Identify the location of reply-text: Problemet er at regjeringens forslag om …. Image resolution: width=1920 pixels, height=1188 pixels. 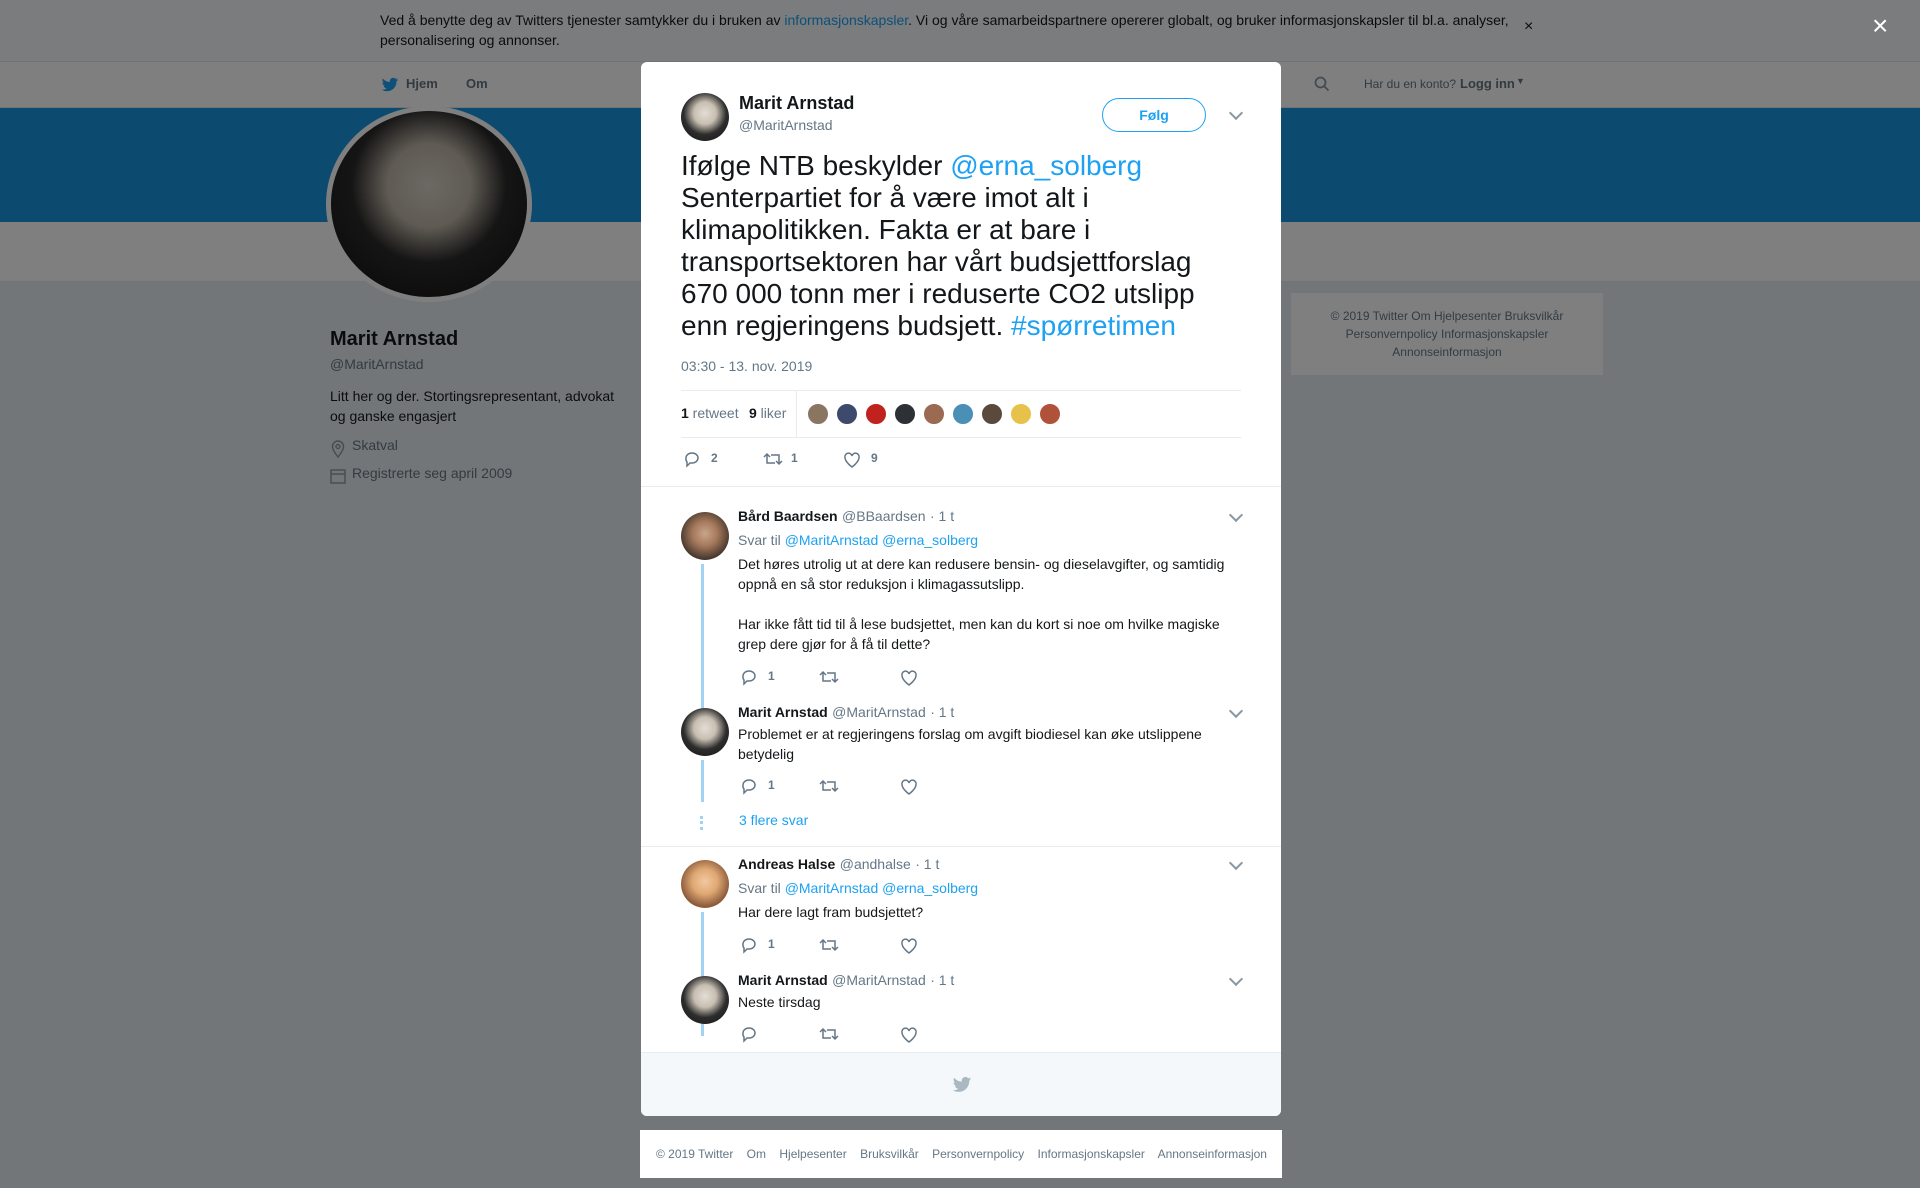
(970, 744).